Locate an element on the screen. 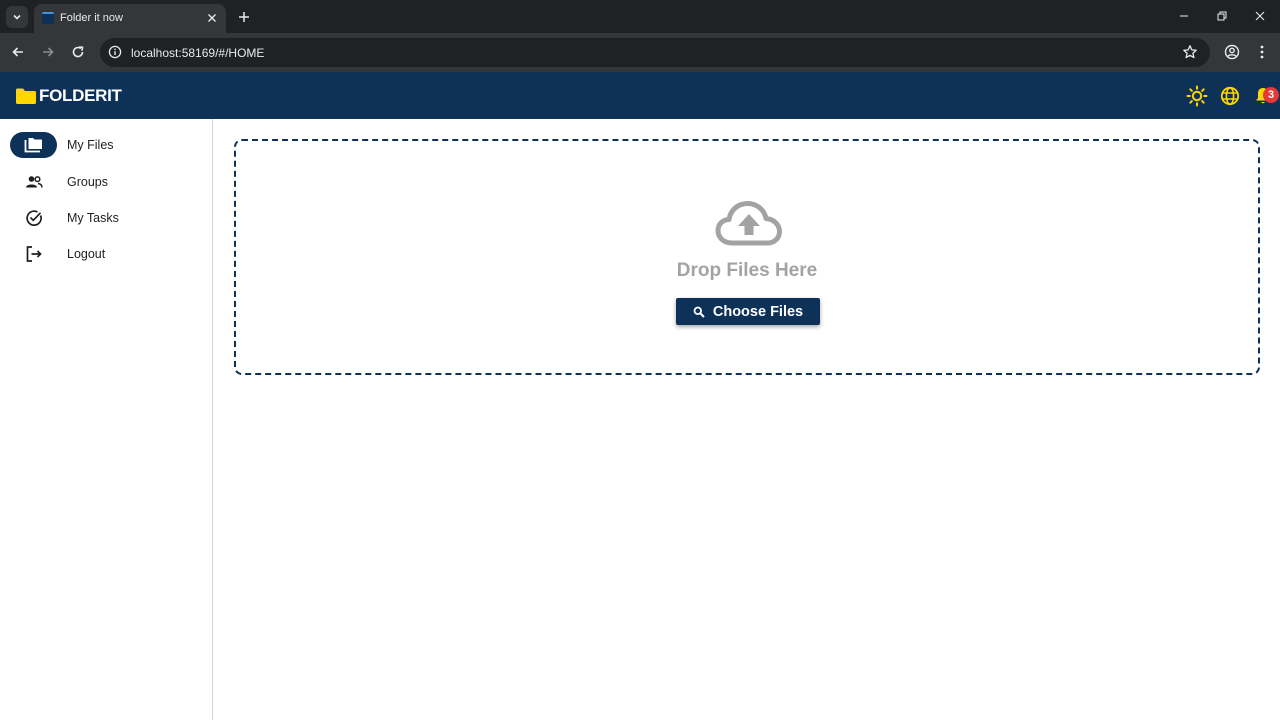  profile-button is located at coordinates (1232, 52).